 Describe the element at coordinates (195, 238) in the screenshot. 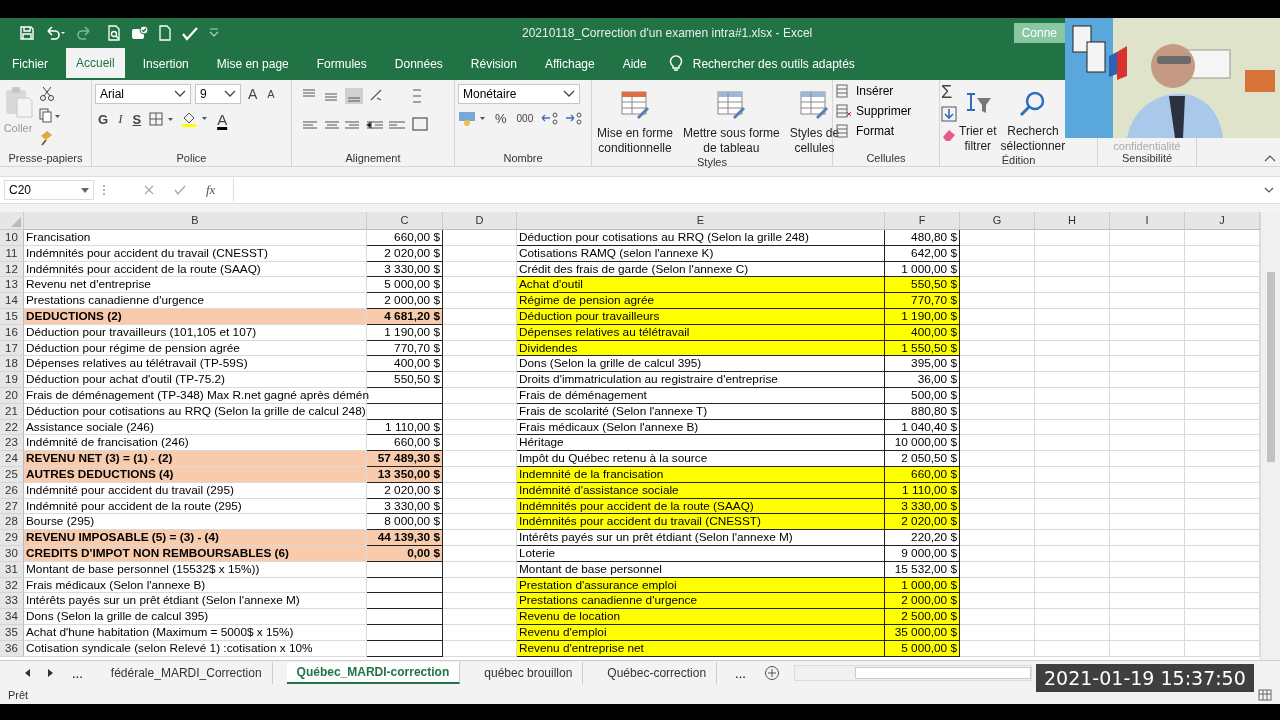

I see `table-cell: Francisation` at that location.